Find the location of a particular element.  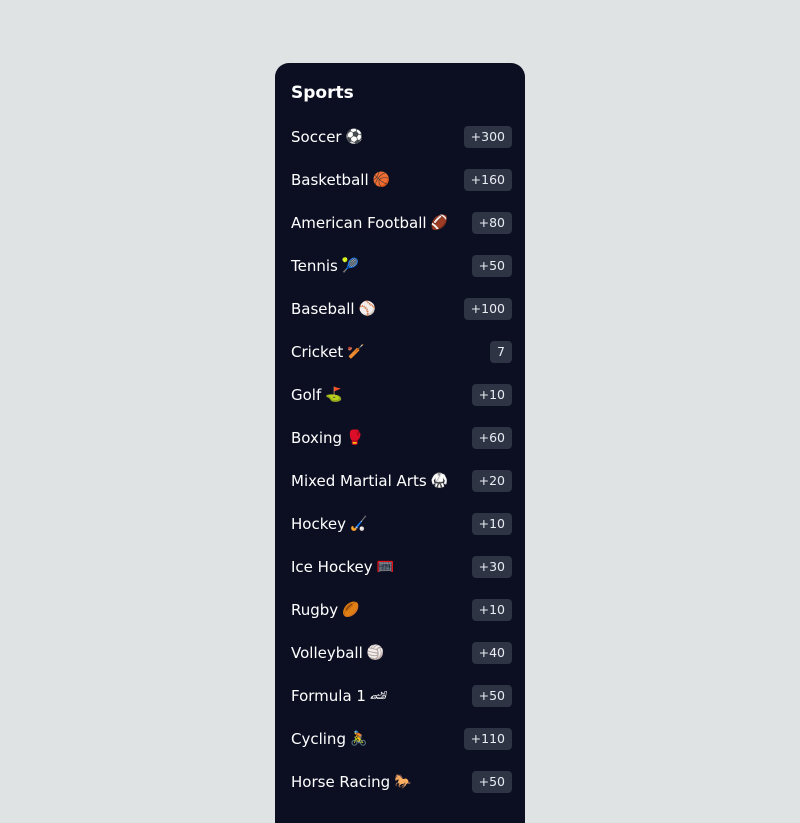

boxing-glove-icon: 🥊 is located at coordinates (355, 437).